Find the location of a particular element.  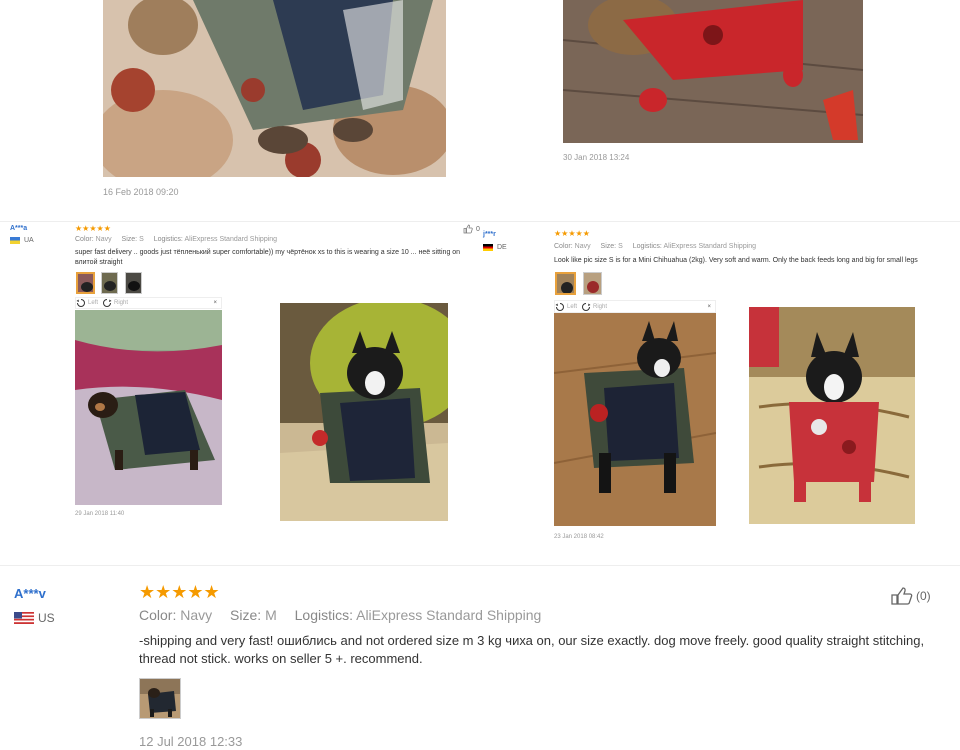

country-code: US is located at coordinates (46, 618).